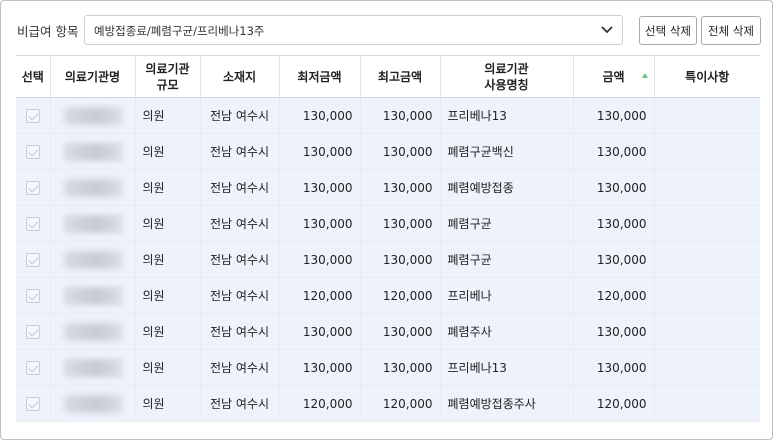 Image resolution: width=773 pixels, height=440 pixels. I want to click on cell-max-price: 120,000, so click(400, 295).